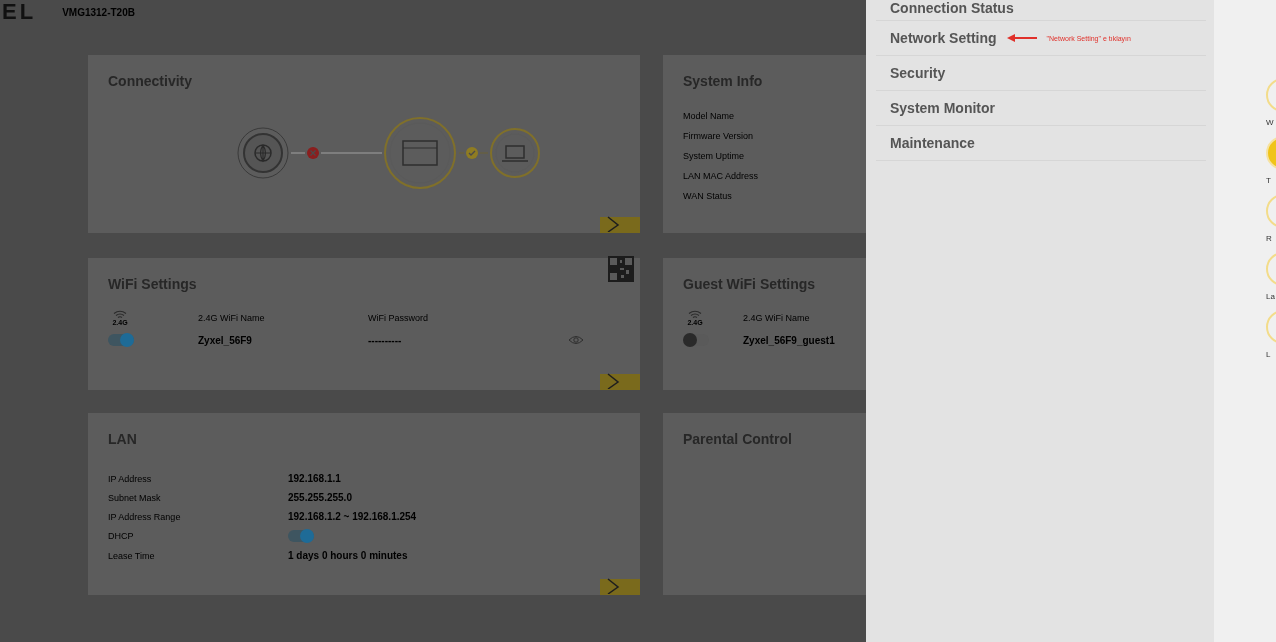 Image resolution: width=1276 pixels, height=642 pixels. Describe the element at coordinates (320, 497) in the screenshot. I see `field-value: 255.255.255.0` at that location.